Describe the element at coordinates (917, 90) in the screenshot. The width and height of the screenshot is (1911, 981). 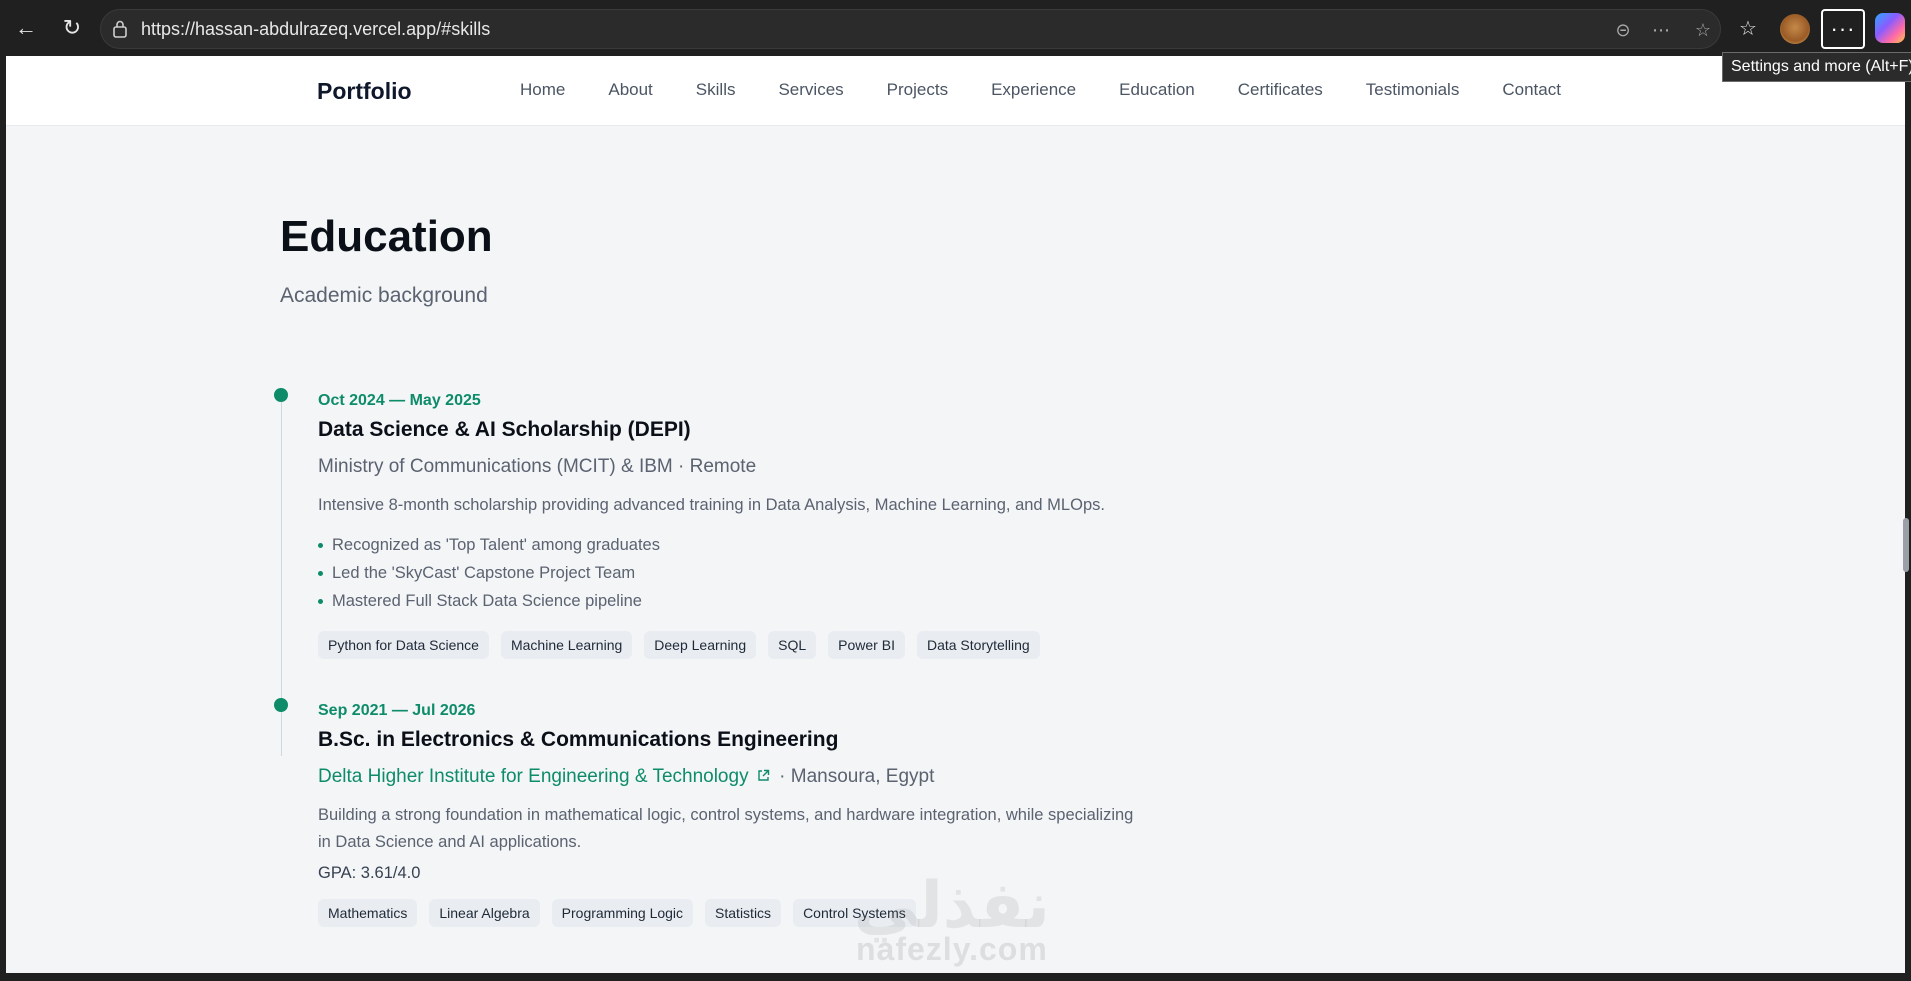
I see `nav-projects: Projects` at that location.